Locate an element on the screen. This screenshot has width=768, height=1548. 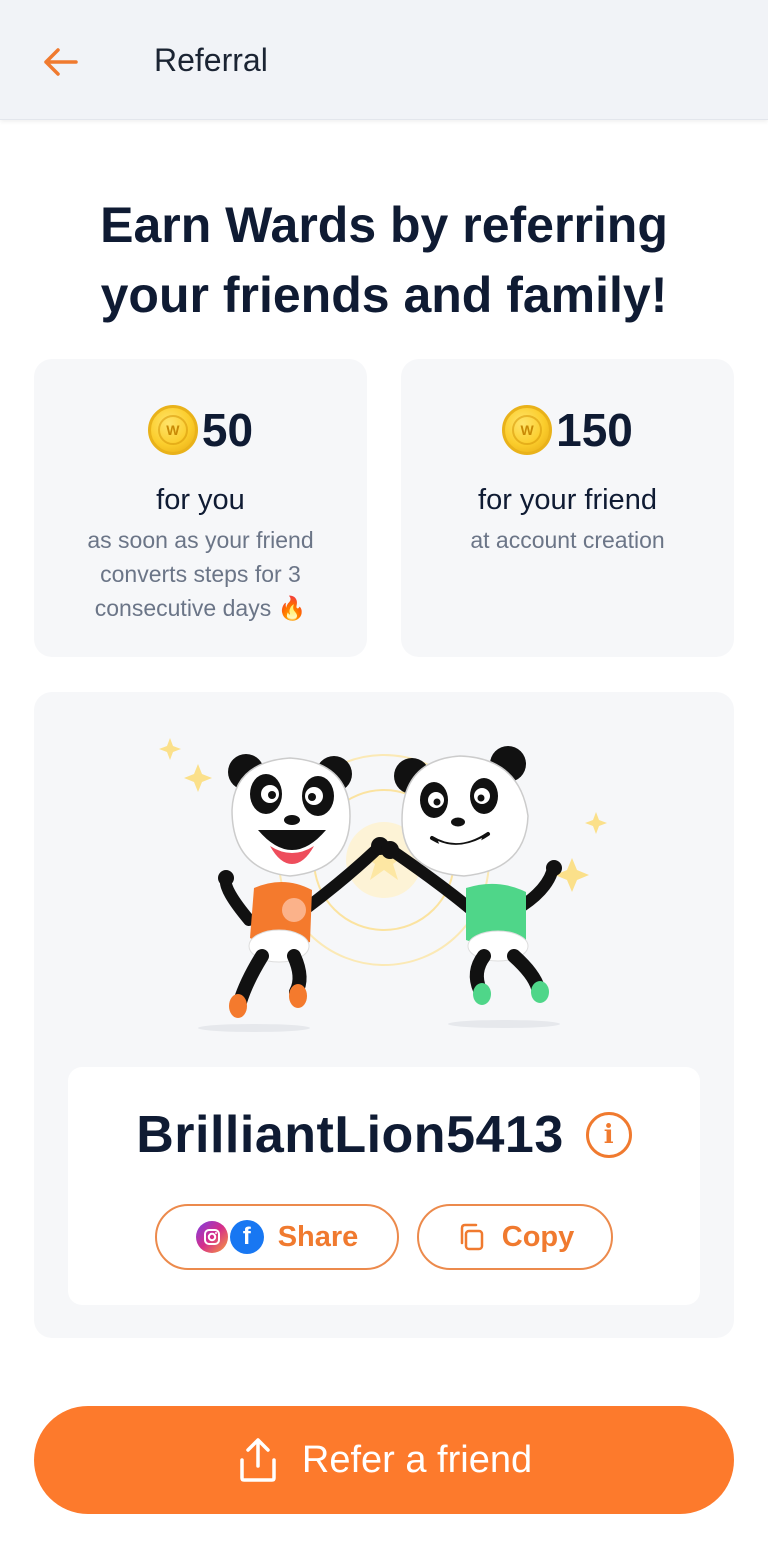
reward-amount: 50 is located at coordinates (227, 430).